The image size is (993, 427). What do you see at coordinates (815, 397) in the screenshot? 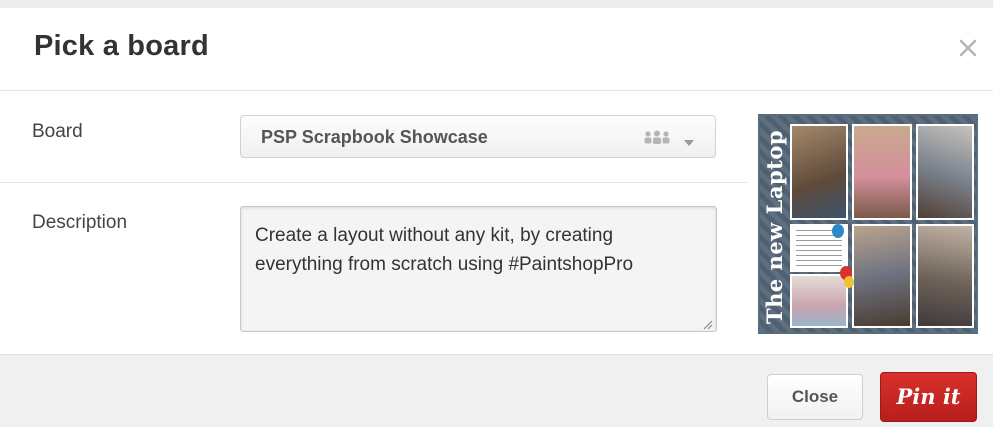
I see `close-button: Close` at bounding box center [815, 397].